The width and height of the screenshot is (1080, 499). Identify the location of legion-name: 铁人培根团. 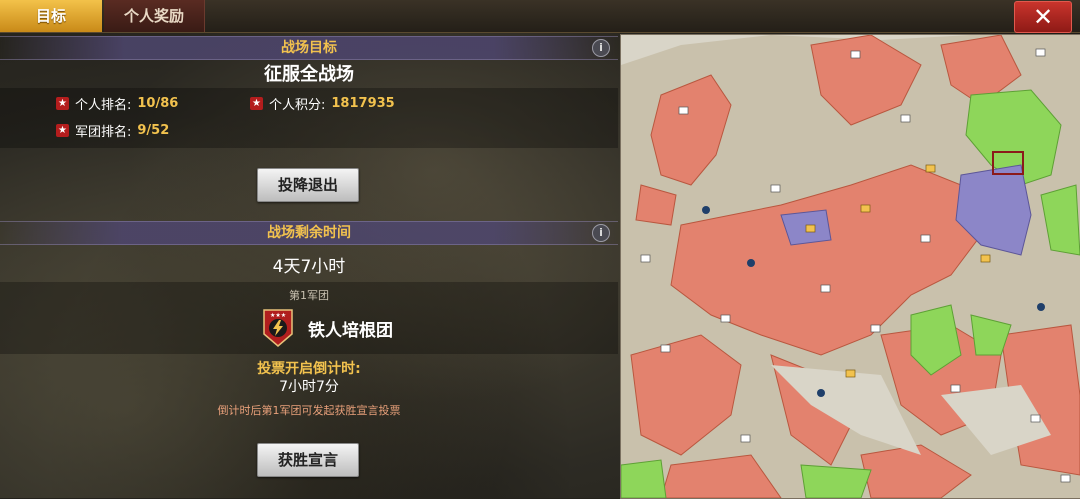
(350, 330).